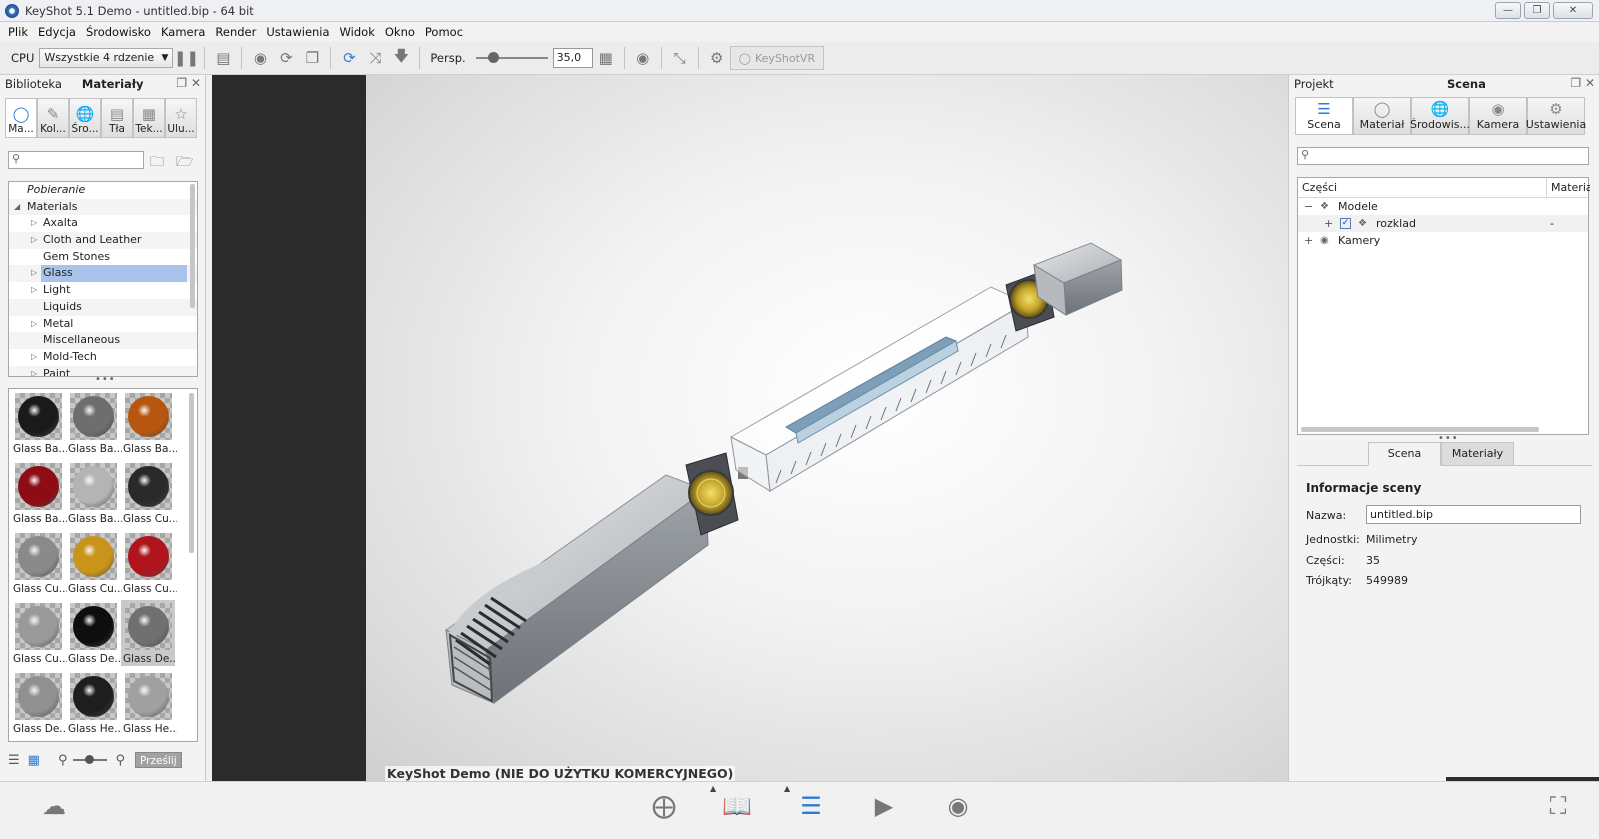 The height and width of the screenshot is (839, 1599). Describe the element at coordinates (884, 806) in the screenshot. I see `animation-icon: ▶` at that location.